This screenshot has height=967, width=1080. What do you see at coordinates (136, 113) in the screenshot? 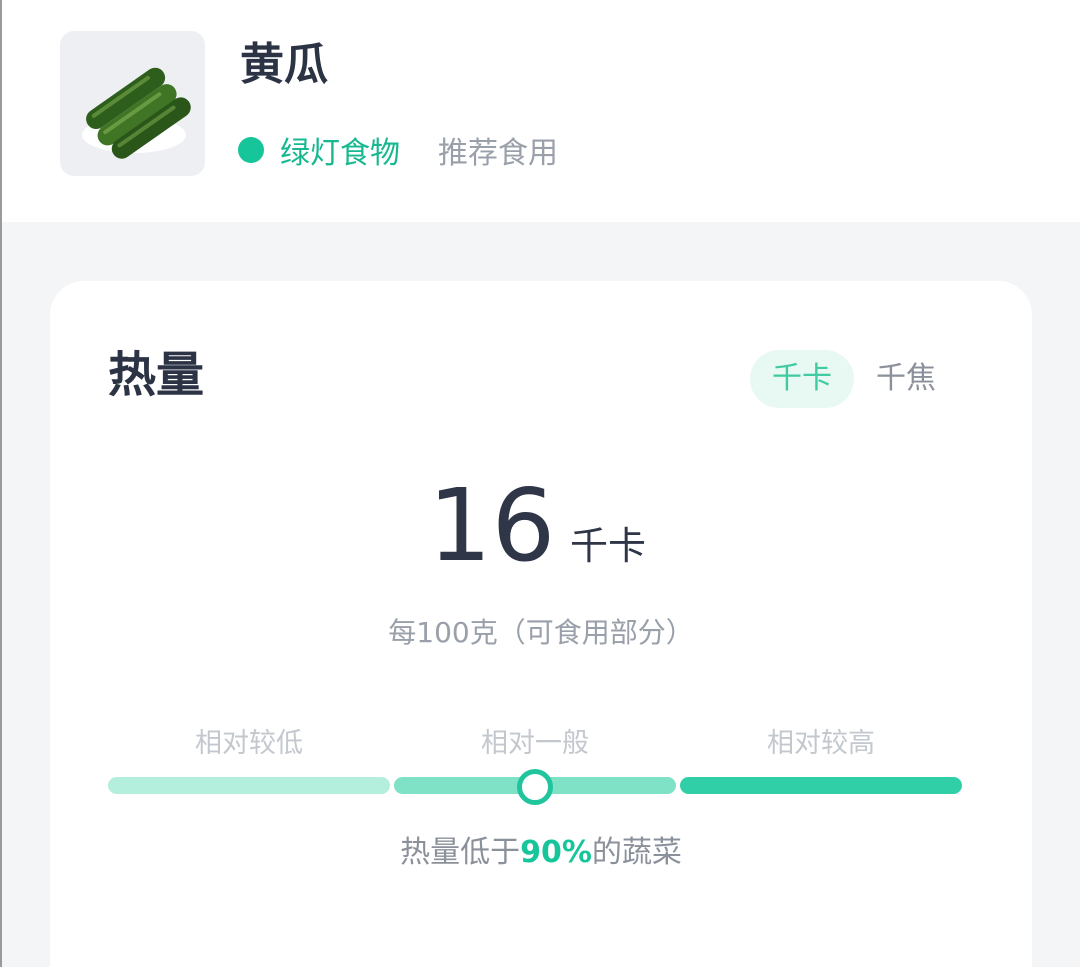
I see `cucumber-icon` at bounding box center [136, 113].